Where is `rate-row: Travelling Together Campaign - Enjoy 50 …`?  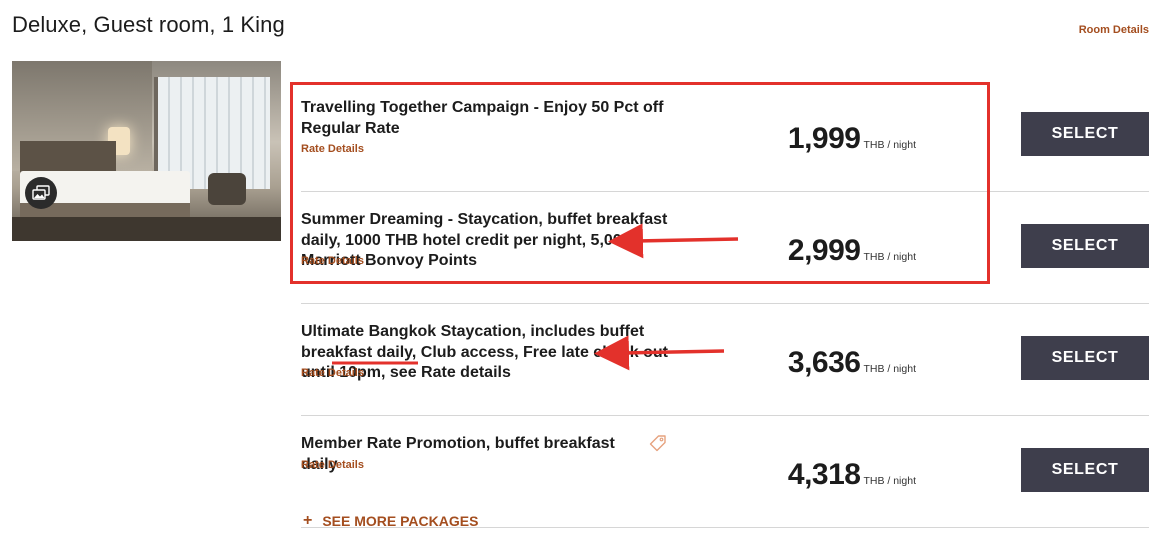 rate-row: Travelling Together Campaign - Enjoy 50 … is located at coordinates (725, 136).